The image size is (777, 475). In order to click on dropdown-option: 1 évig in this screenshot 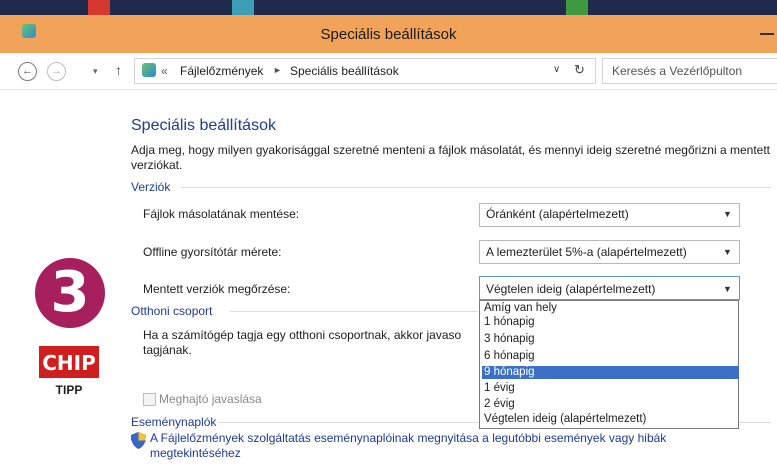, I will do `click(610, 388)`.